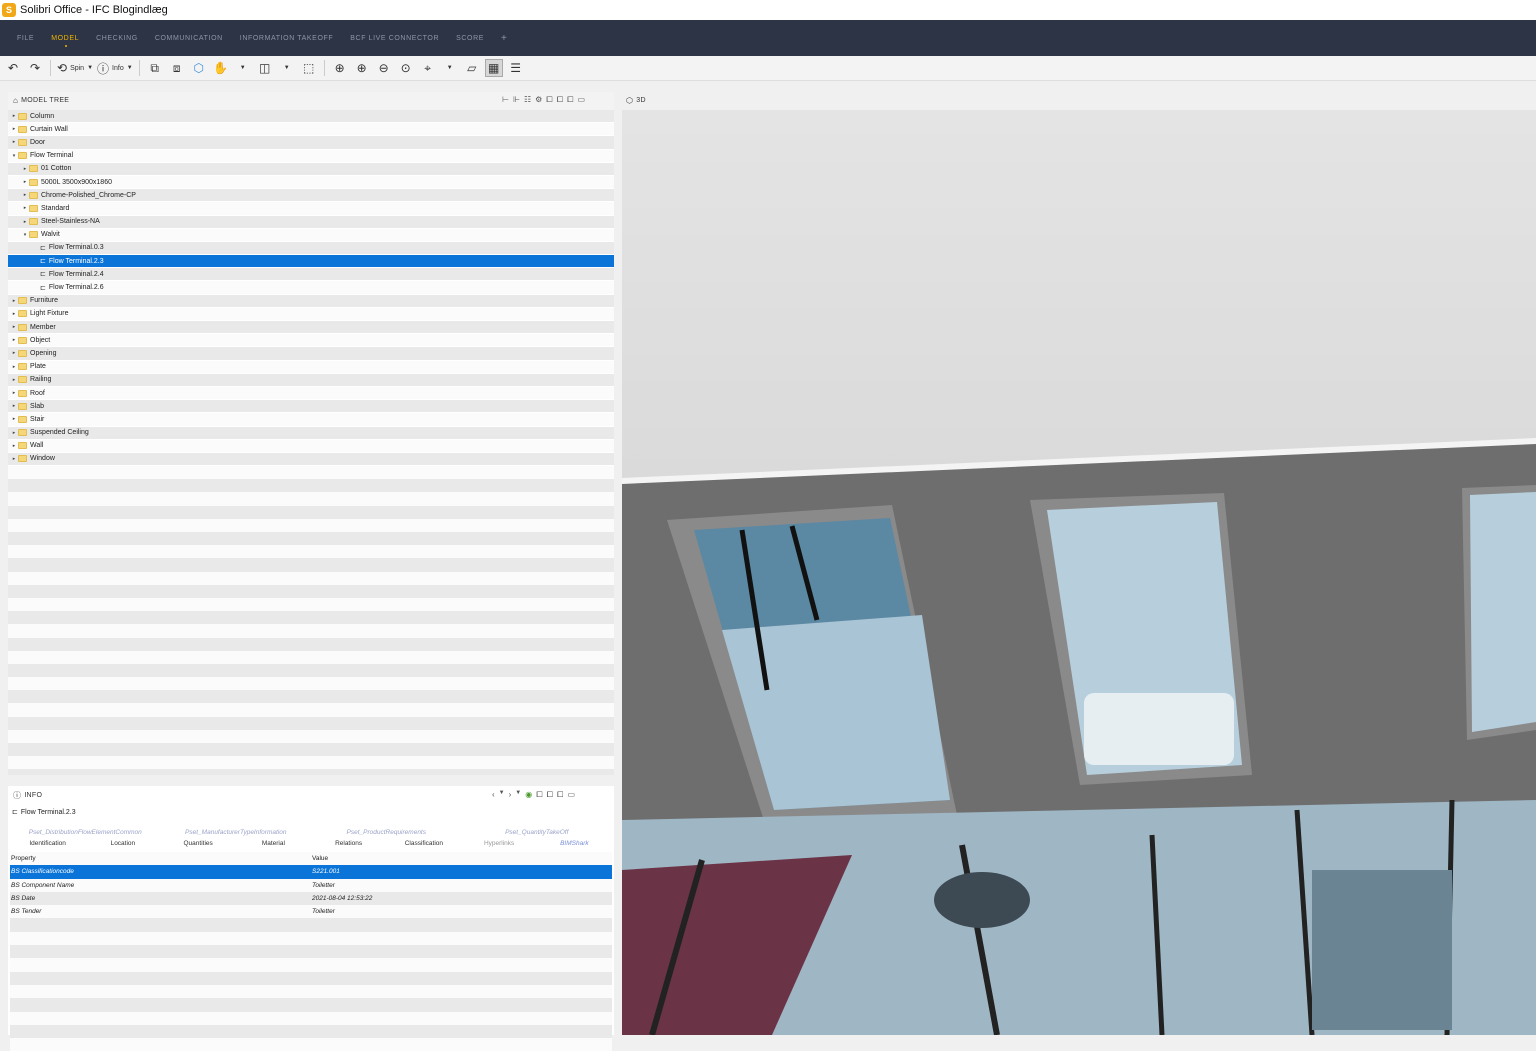 The image size is (1536, 1051). I want to click on tree-row: ▸ Roof, so click(311, 393).